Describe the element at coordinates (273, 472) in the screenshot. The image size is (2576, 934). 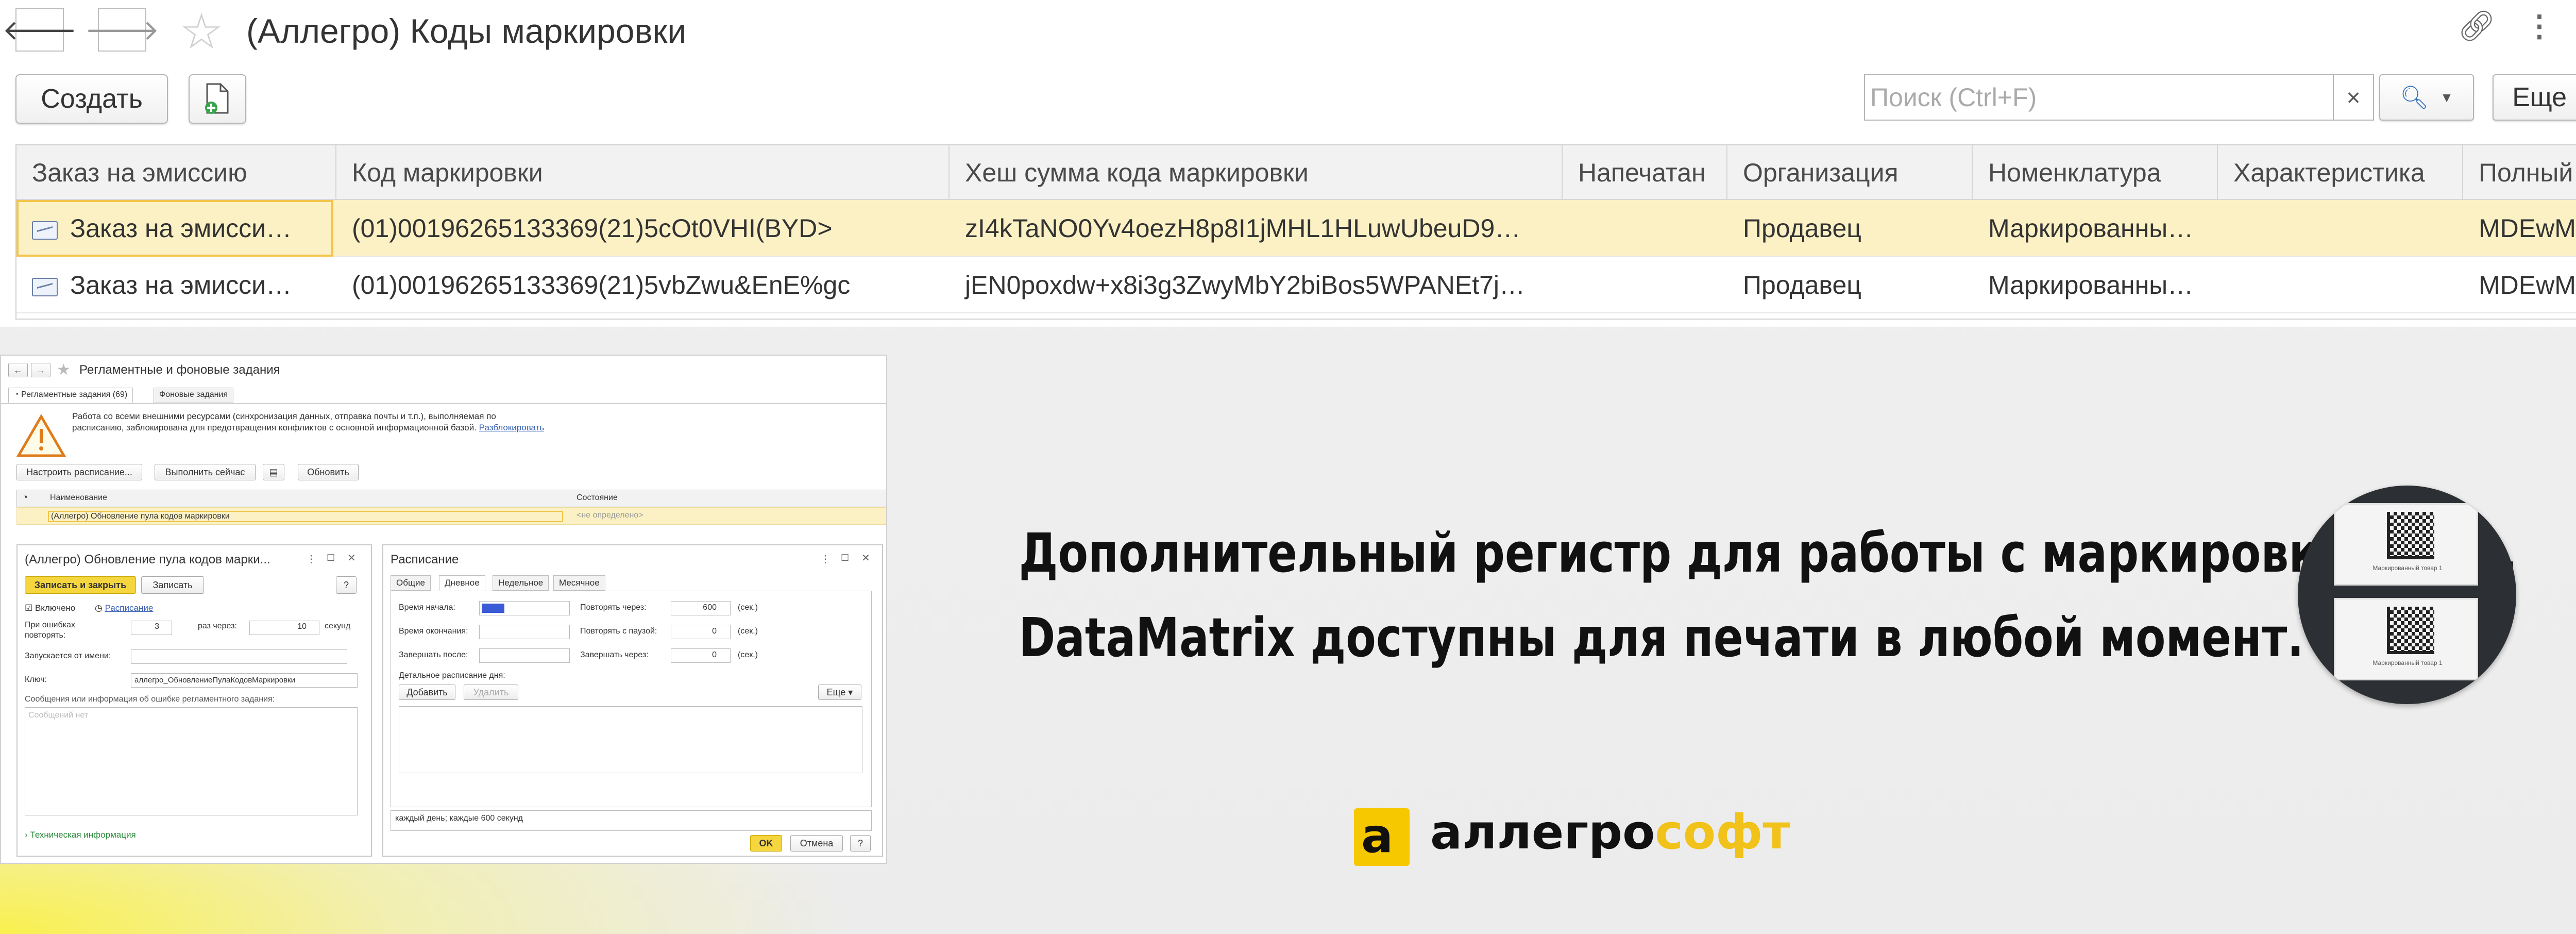
I see `table-settings-button: ▤` at that location.